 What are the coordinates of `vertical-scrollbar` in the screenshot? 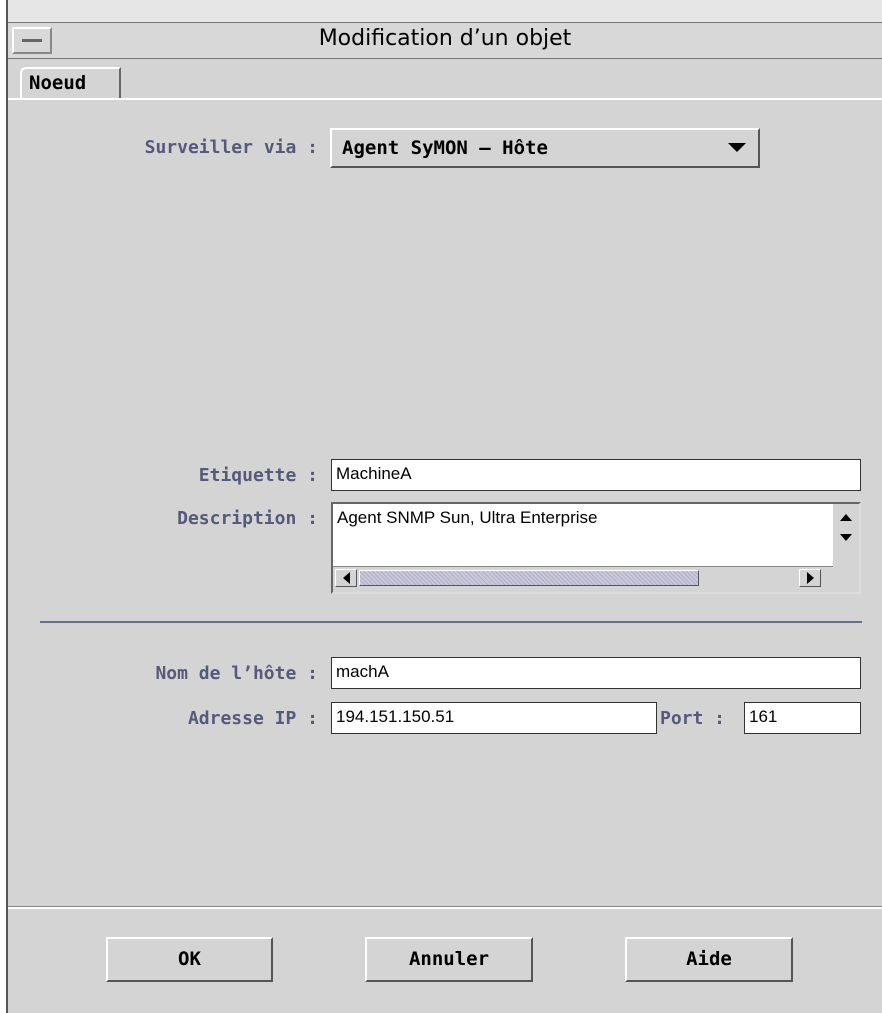 It's located at (846, 536).